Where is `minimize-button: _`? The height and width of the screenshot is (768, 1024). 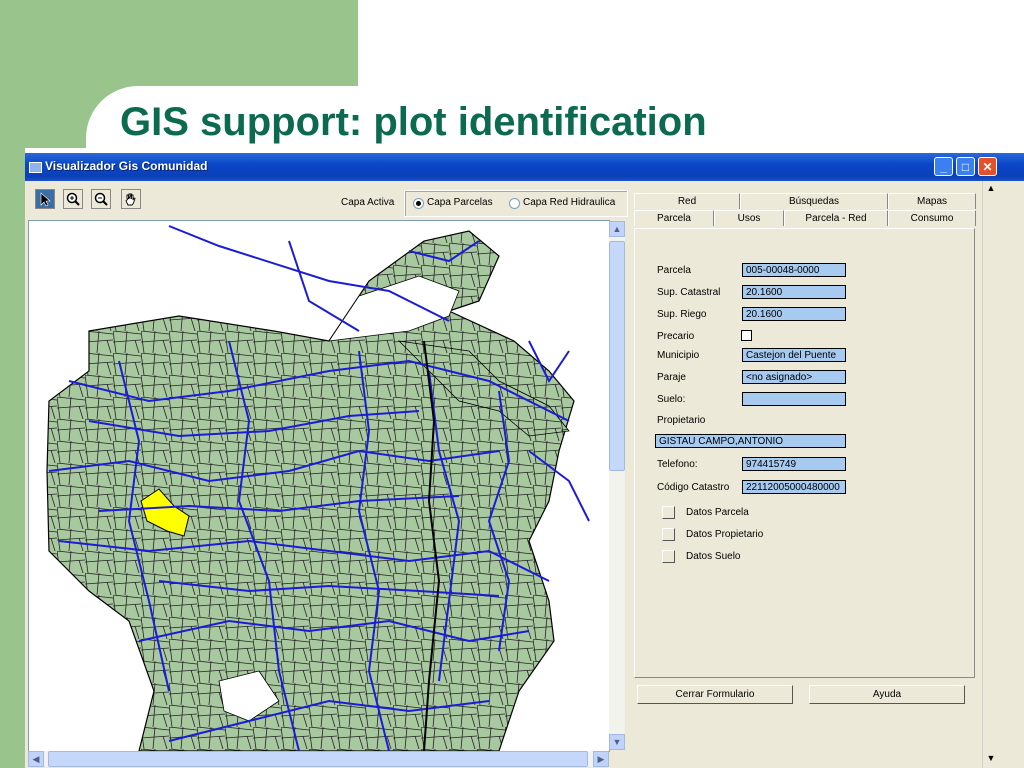 minimize-button: _ is located at coordinates (943, 166).